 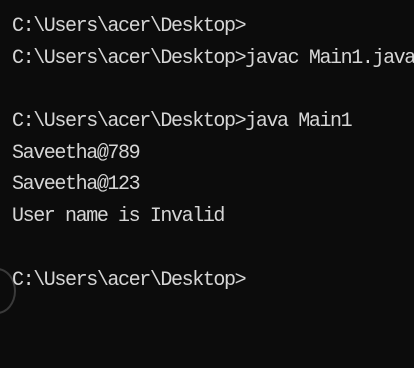 I want to click on terminal-line-output: Saveetha@789, so click(x=76, y=153).